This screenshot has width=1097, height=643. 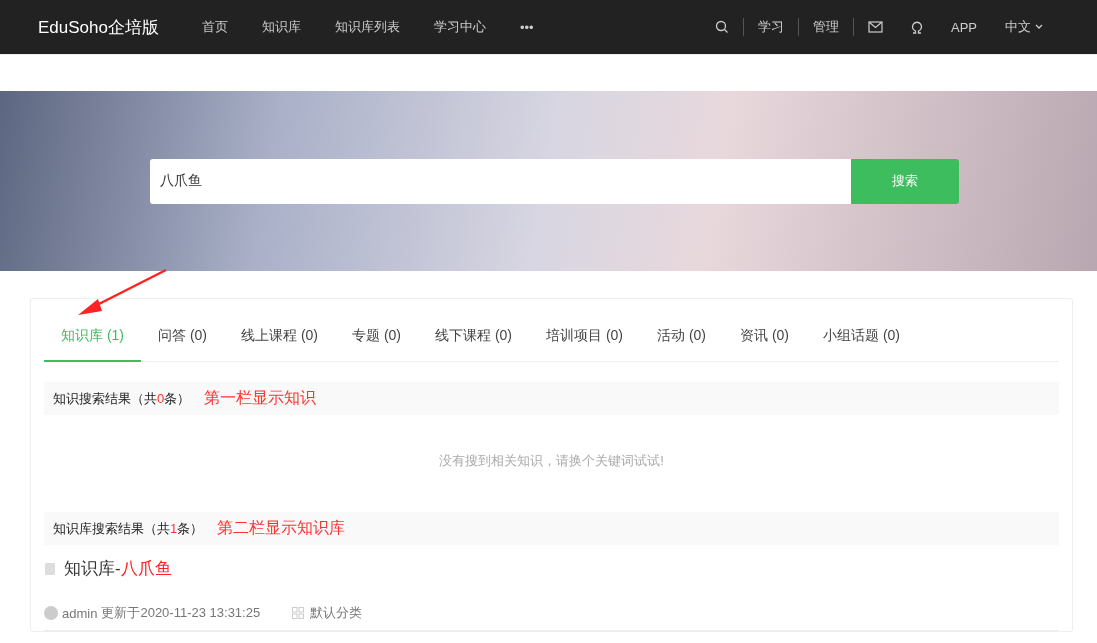 I want to click on nav-link: 知识库列表, so click(x=367, y=27).